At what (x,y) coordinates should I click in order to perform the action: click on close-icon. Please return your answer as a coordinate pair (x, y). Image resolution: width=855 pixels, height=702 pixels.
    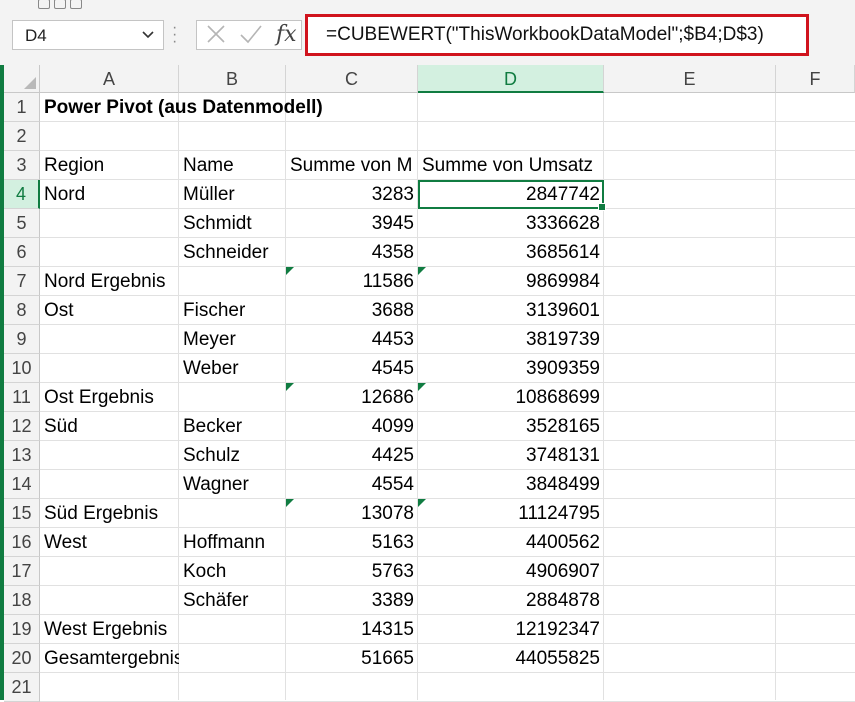
    Looking at the image, I should click on (216, 37).